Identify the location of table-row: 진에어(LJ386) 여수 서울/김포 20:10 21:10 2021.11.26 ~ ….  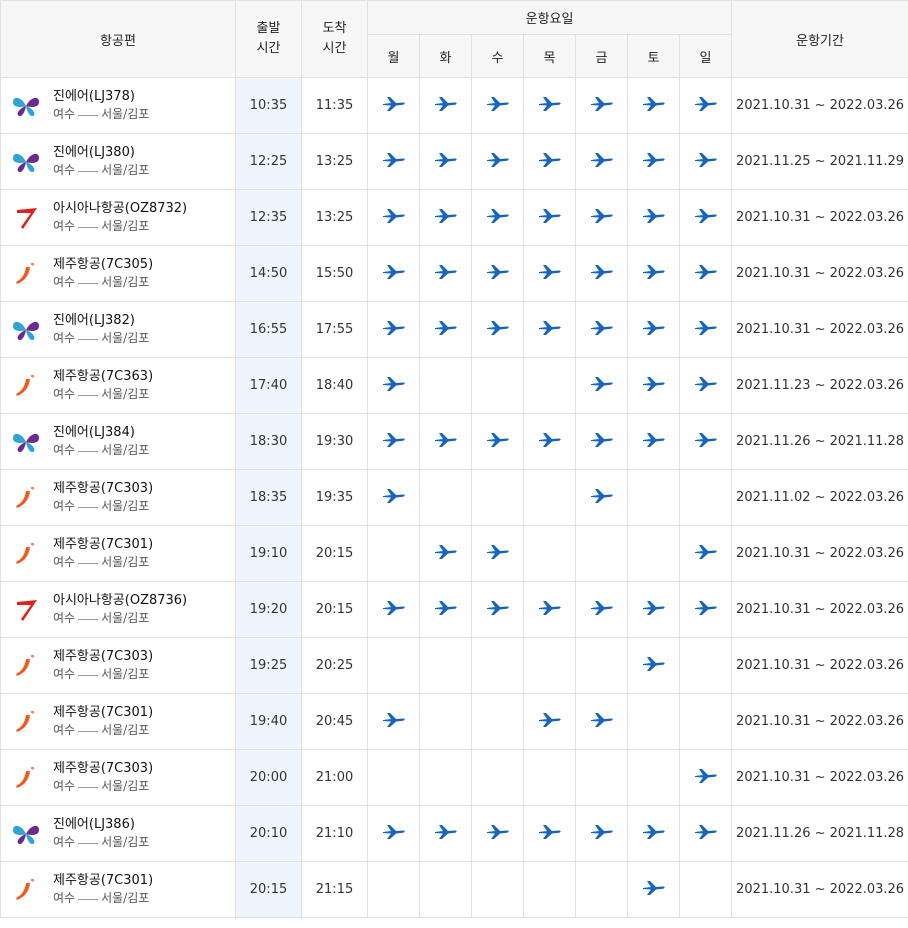
(454, 833).